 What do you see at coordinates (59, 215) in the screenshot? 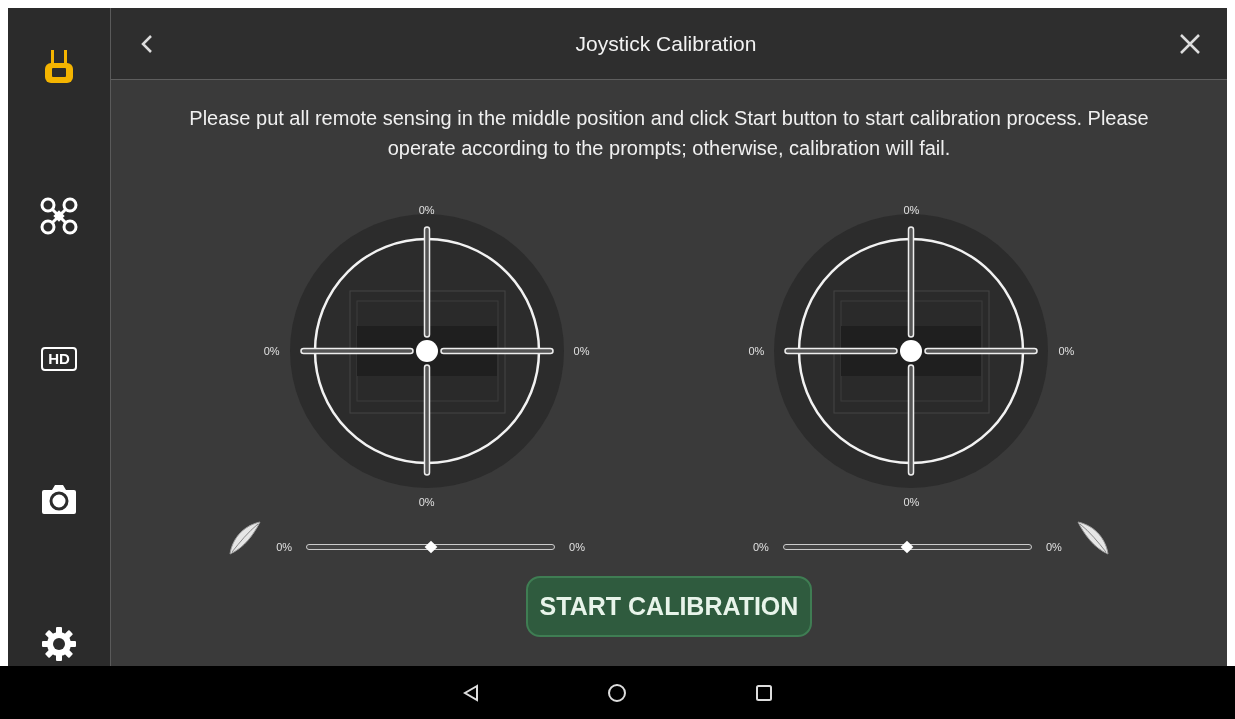
I see `drone-icon` at bounding box center [59, 215].